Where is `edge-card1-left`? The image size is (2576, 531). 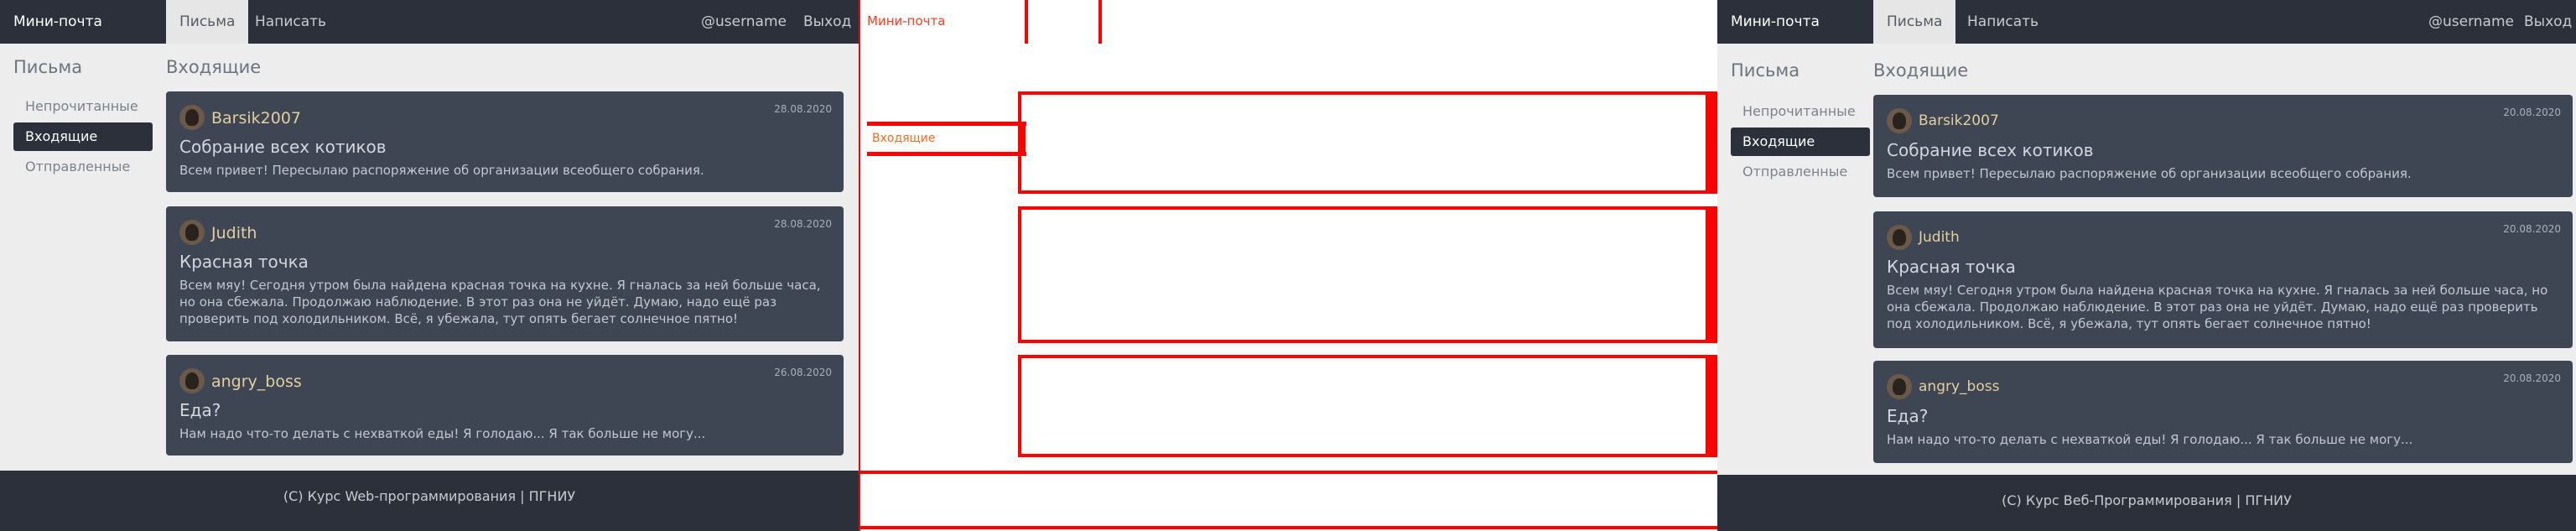
edge-card1-left is located at coordinates (1019, 142).